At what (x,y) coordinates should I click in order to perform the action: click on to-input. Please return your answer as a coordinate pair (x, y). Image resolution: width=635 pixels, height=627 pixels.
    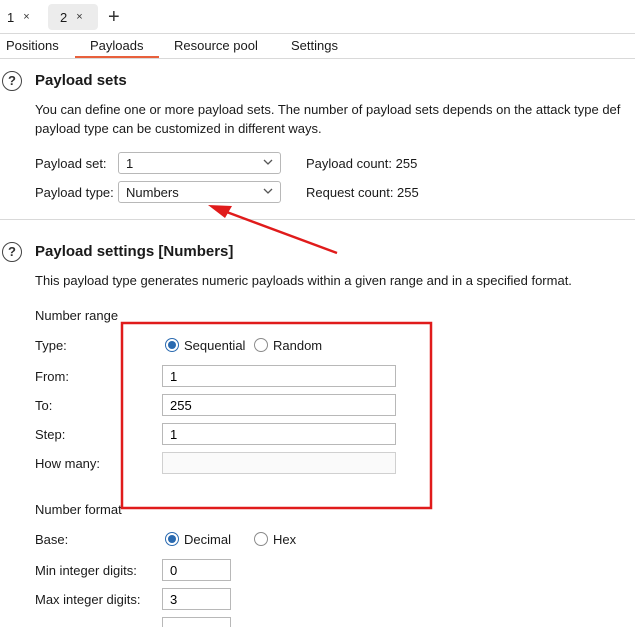
    Looking at the image, I should click on (279, 405).